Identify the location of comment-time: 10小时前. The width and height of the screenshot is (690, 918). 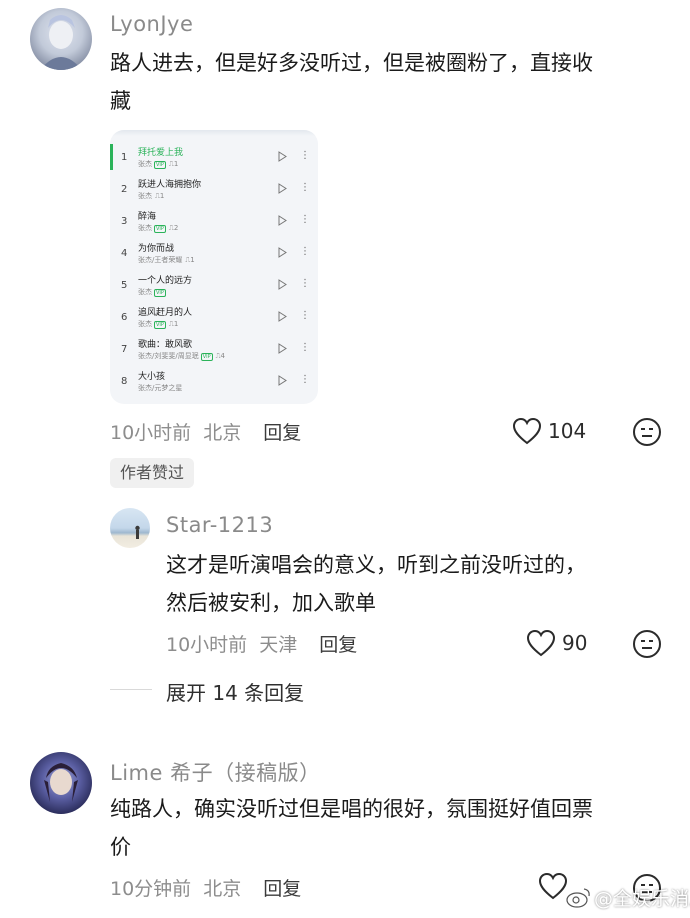
(151, 433).